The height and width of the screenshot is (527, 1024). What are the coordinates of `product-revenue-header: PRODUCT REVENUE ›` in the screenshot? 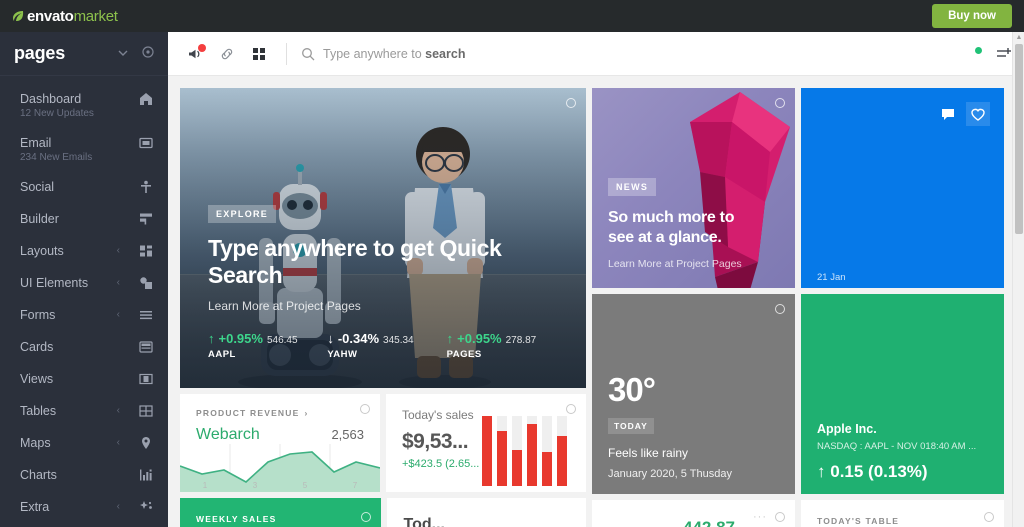 It's located at (280, 406).